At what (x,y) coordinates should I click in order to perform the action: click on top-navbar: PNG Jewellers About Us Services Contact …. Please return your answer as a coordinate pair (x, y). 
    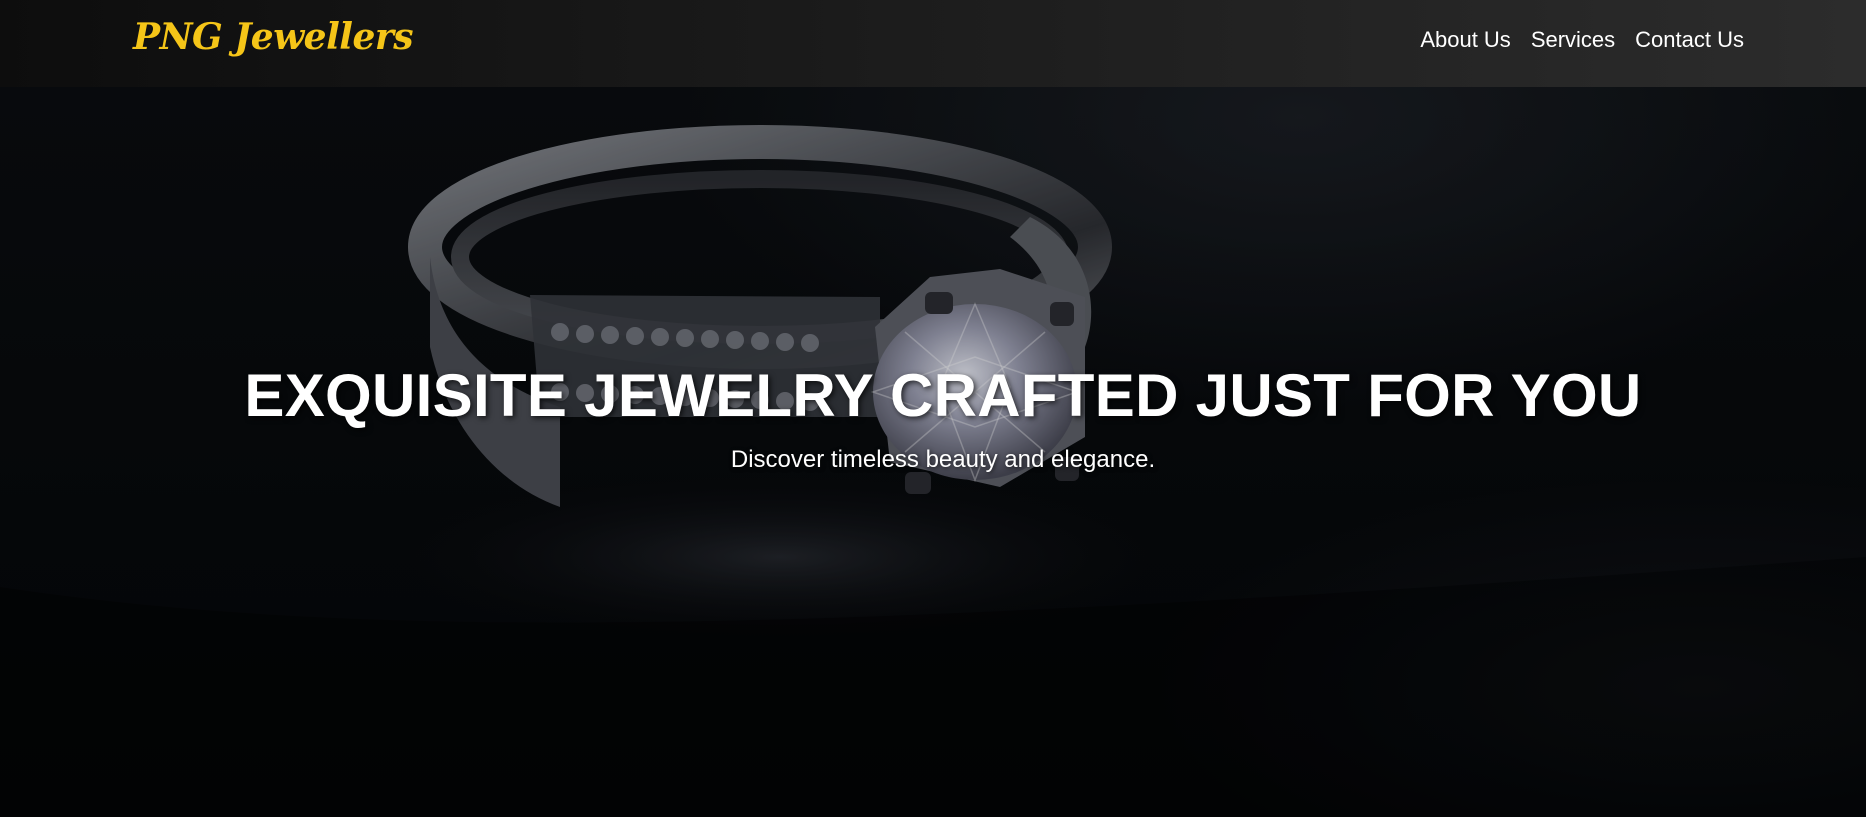
    Looking at the image, I should click on (933, 43).